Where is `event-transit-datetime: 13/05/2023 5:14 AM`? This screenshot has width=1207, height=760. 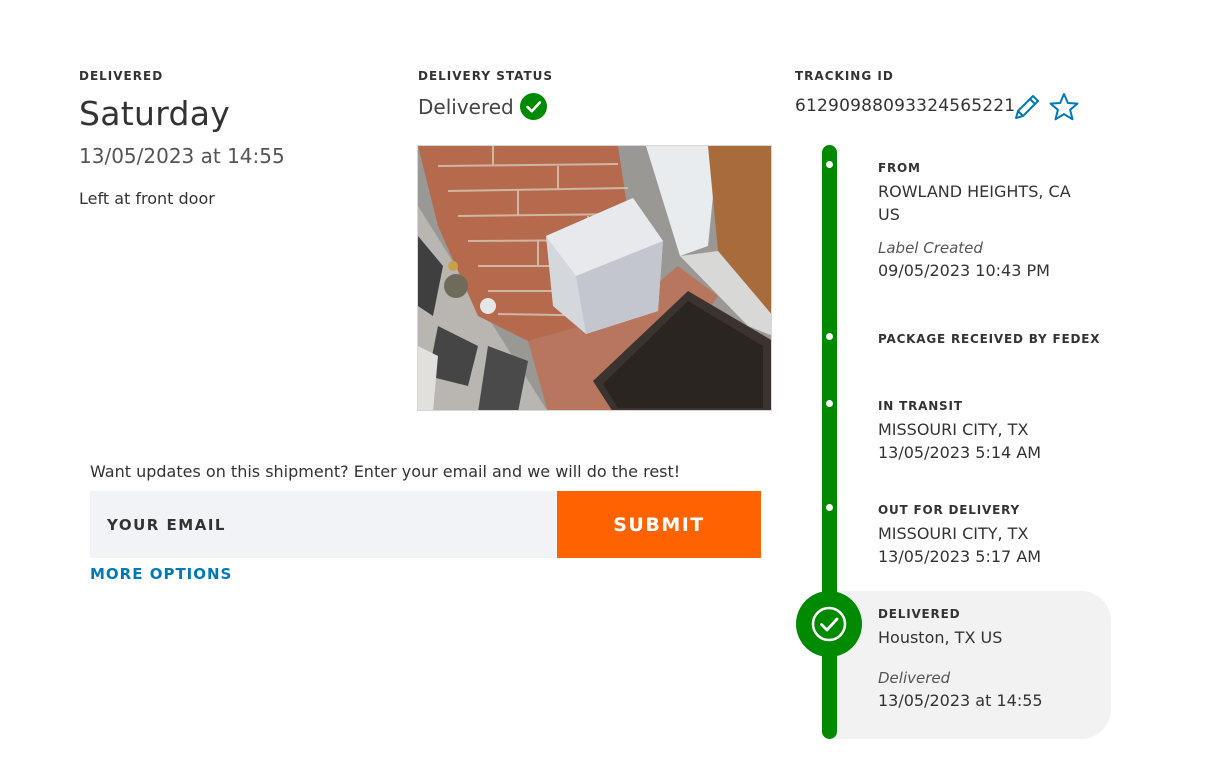 event-transit-datetime: 13/05/2023 5:14 AM is located at coordinates (960, 452).